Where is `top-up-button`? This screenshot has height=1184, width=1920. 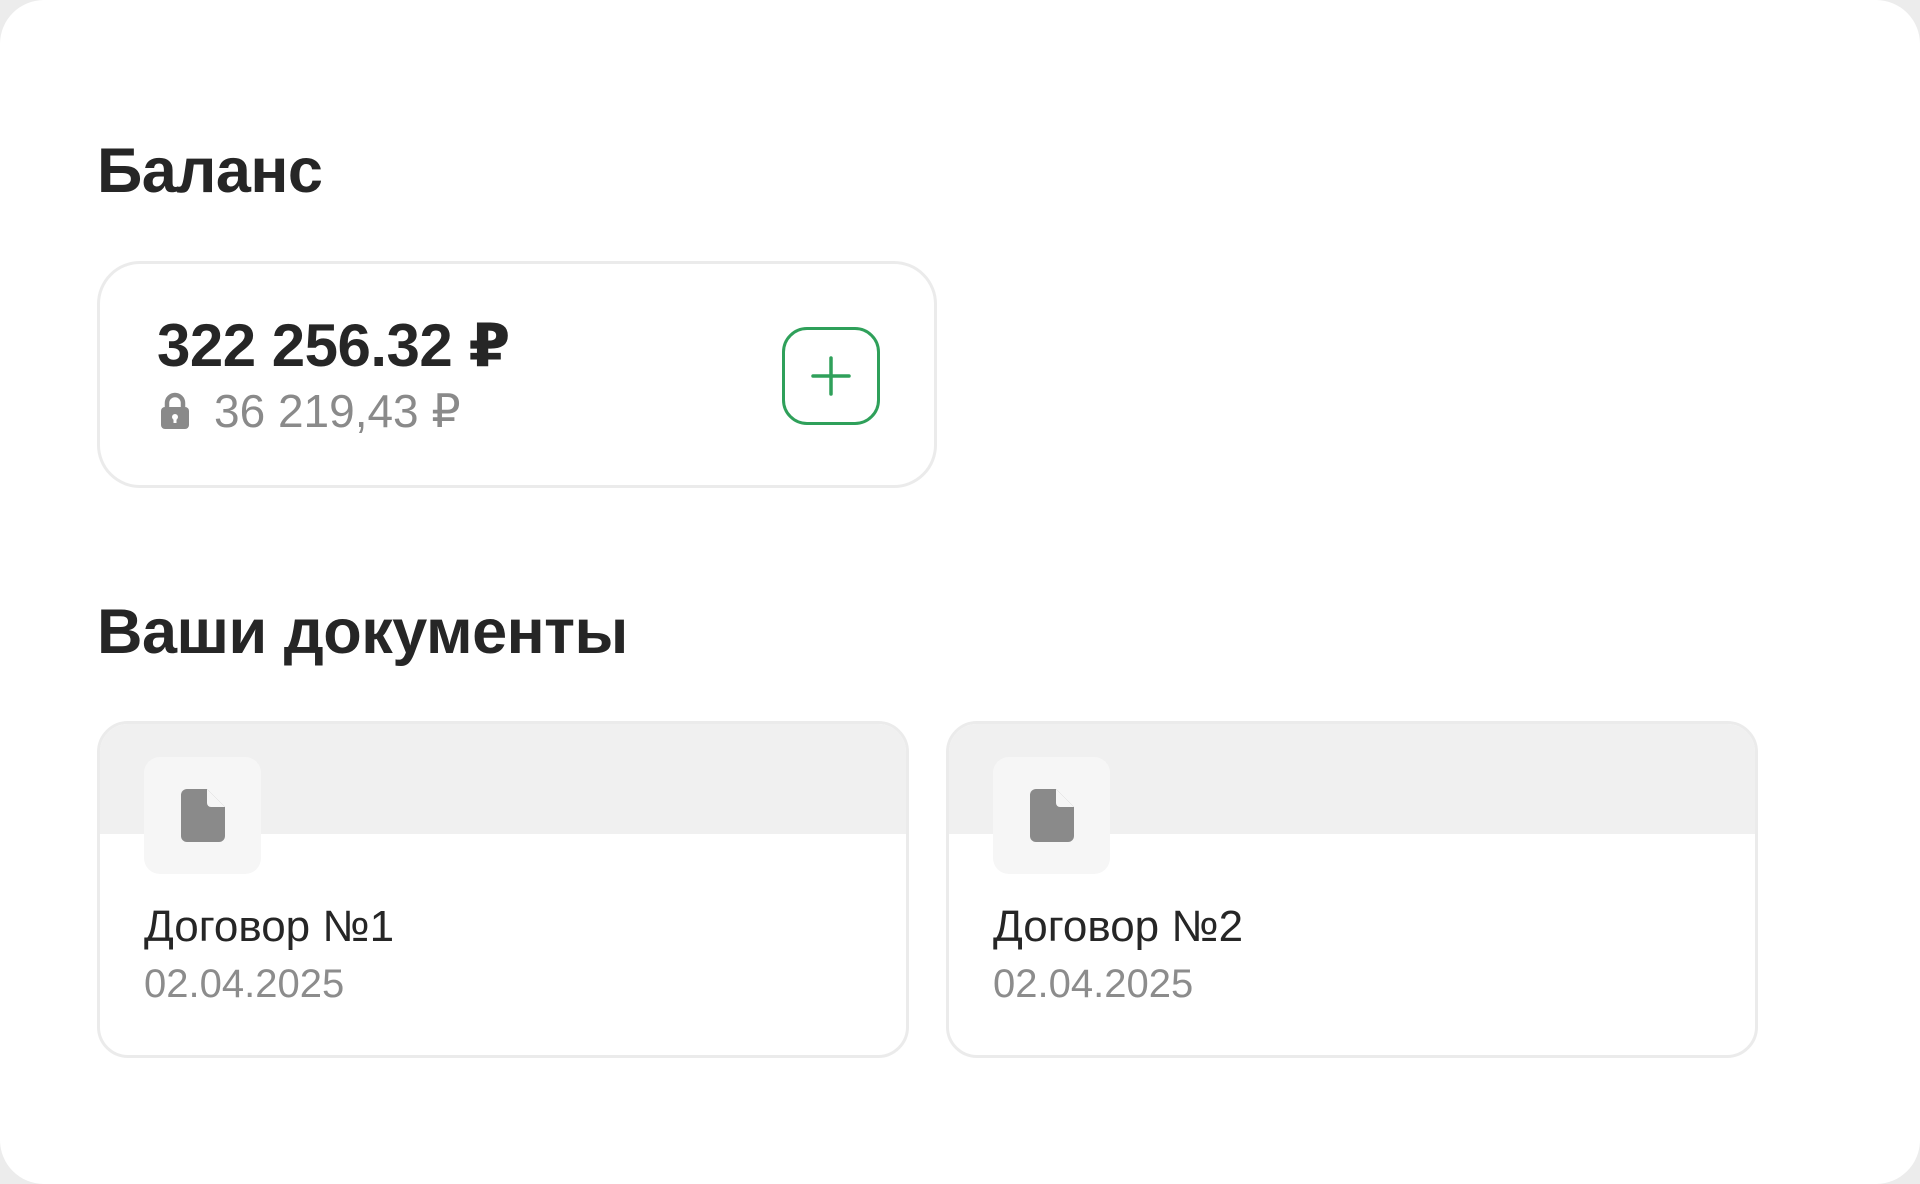
top-up-button is located at coordinates (831, 376).